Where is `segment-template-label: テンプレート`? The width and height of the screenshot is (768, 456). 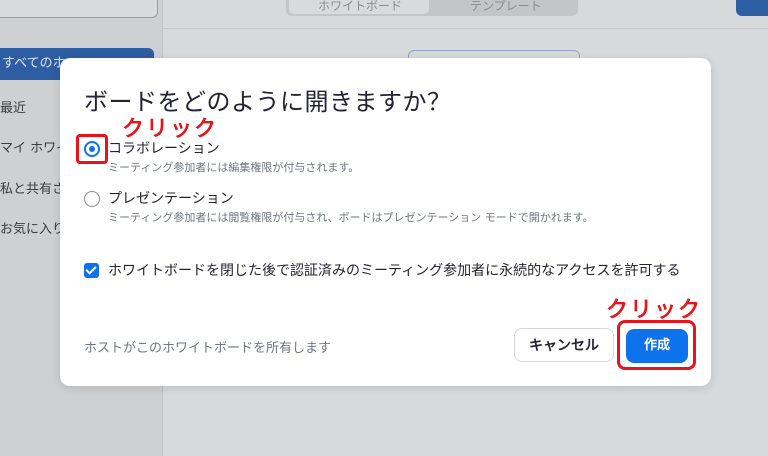
segment-template-label: テンプレート is located at coordinates (506, 6).